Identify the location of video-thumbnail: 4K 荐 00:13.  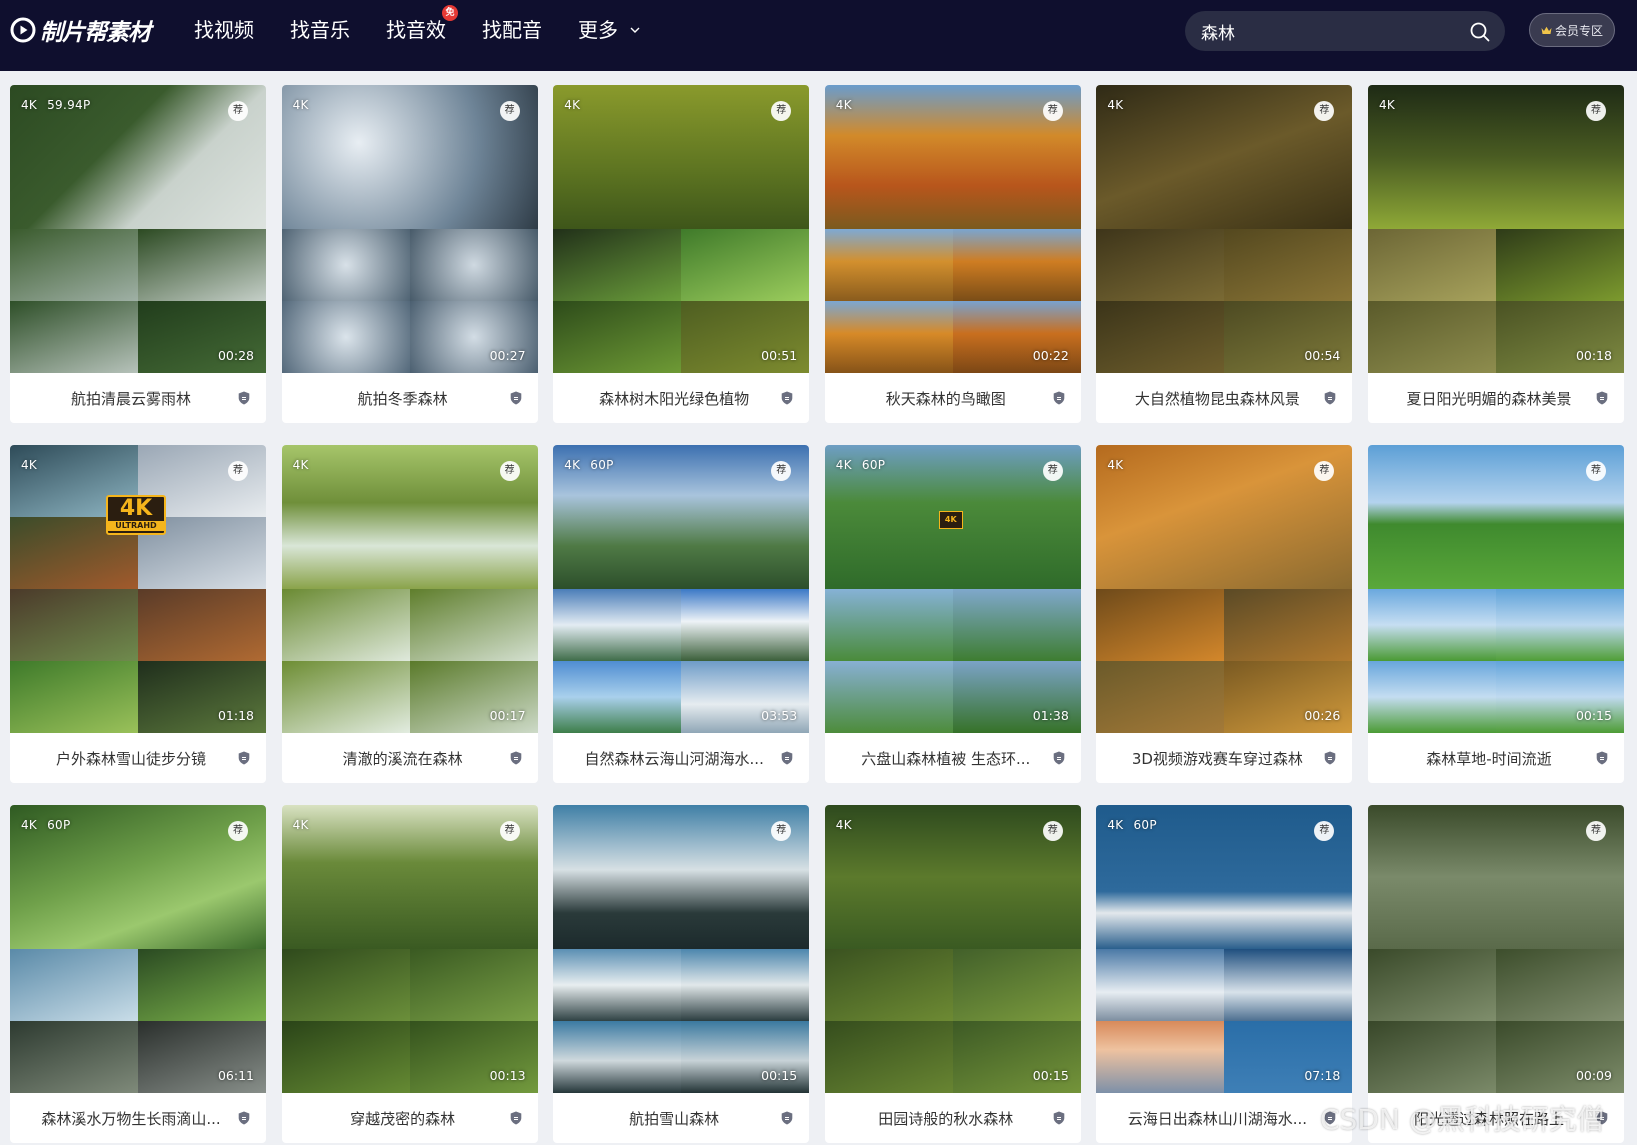
(409, 949).